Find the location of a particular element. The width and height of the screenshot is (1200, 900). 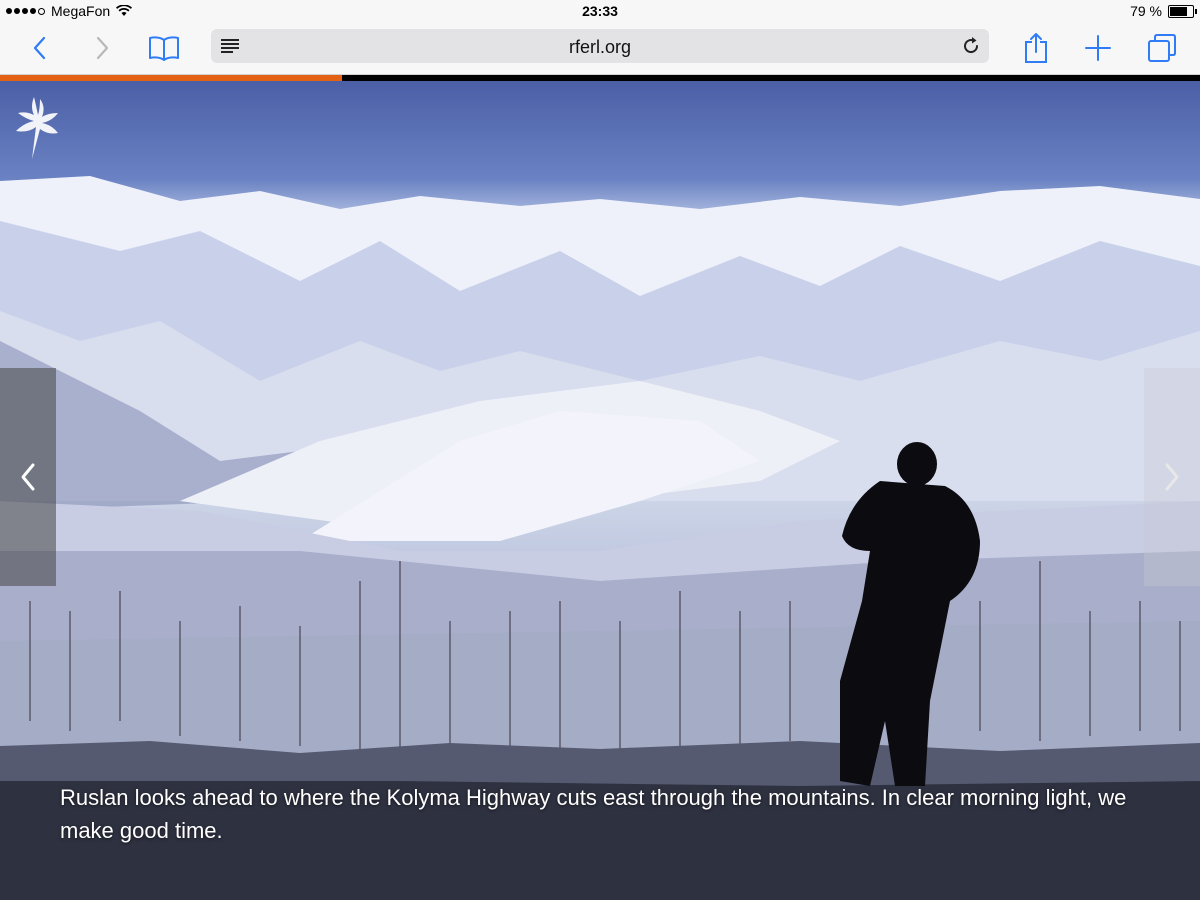

plus-icon is located at coordinates (1098, 48).